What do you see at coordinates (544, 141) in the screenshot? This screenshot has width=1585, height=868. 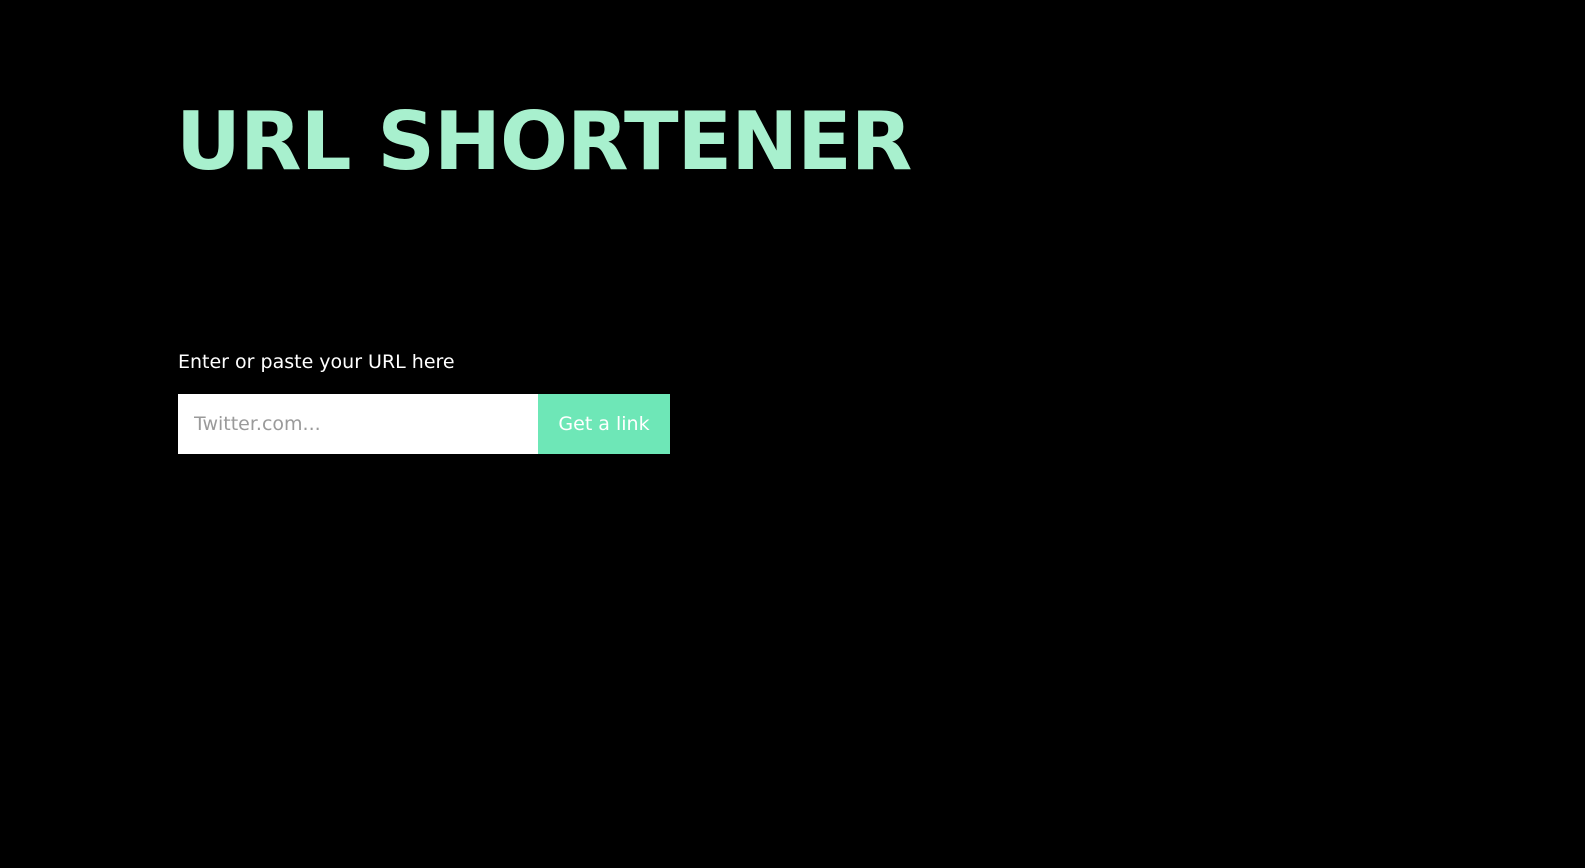 I see `page-title: URL SHORTENER` at bounding box center [544, 141].